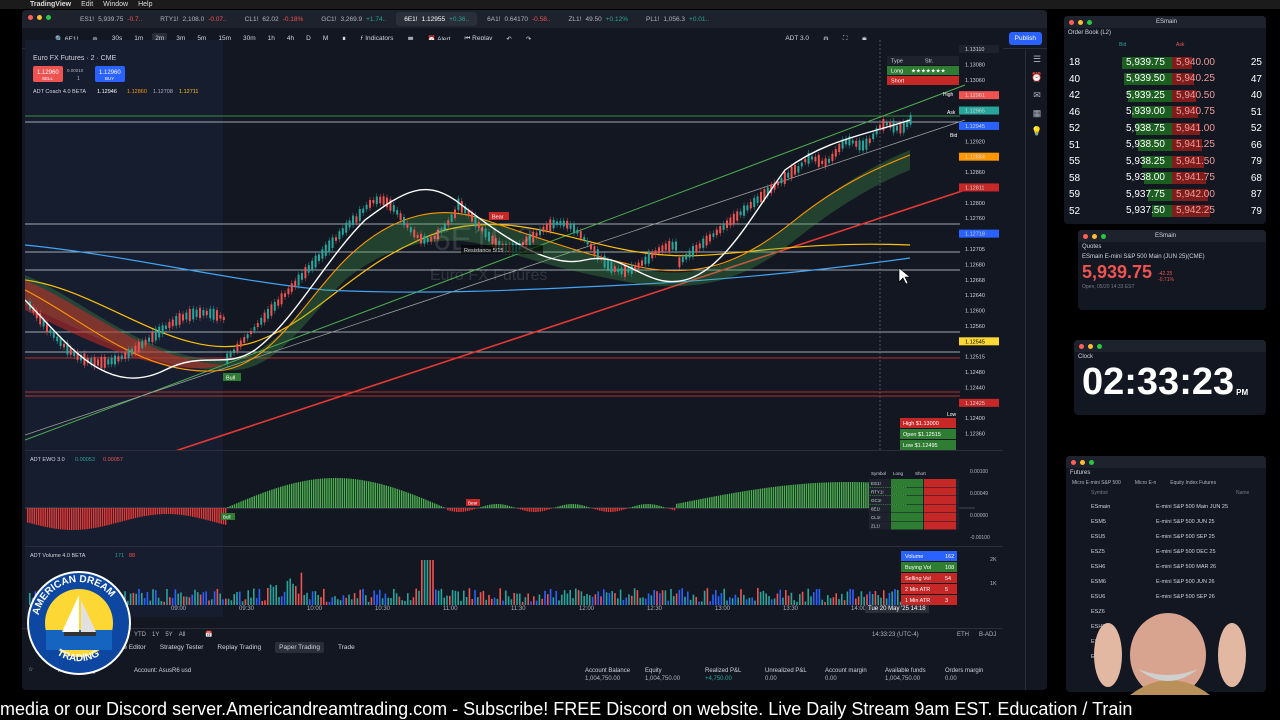 This screenshot has height=720, width=1280. What do you see at coordinates (518, 19) in the screenshot?
I see `symbol-tab-5: 6A1! 0.64170 -0.58..` at bounding box center [518, 19].